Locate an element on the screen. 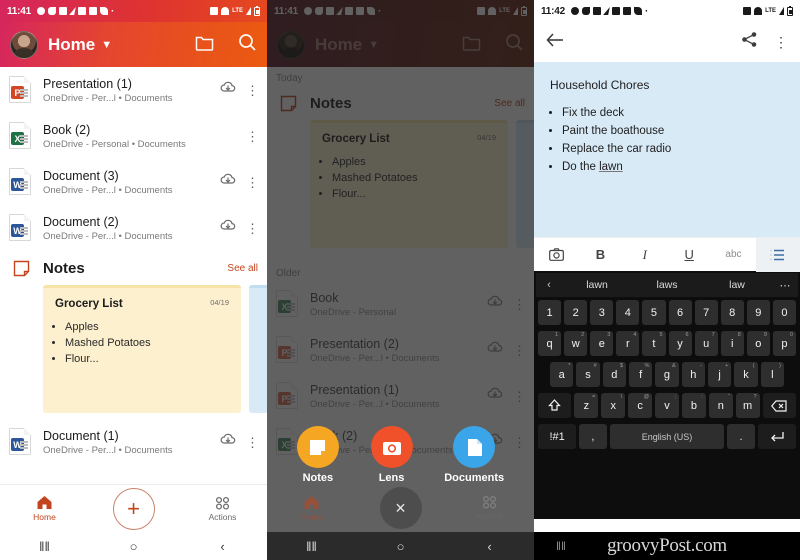  key-j: j + is located at coordinates (719, 374).